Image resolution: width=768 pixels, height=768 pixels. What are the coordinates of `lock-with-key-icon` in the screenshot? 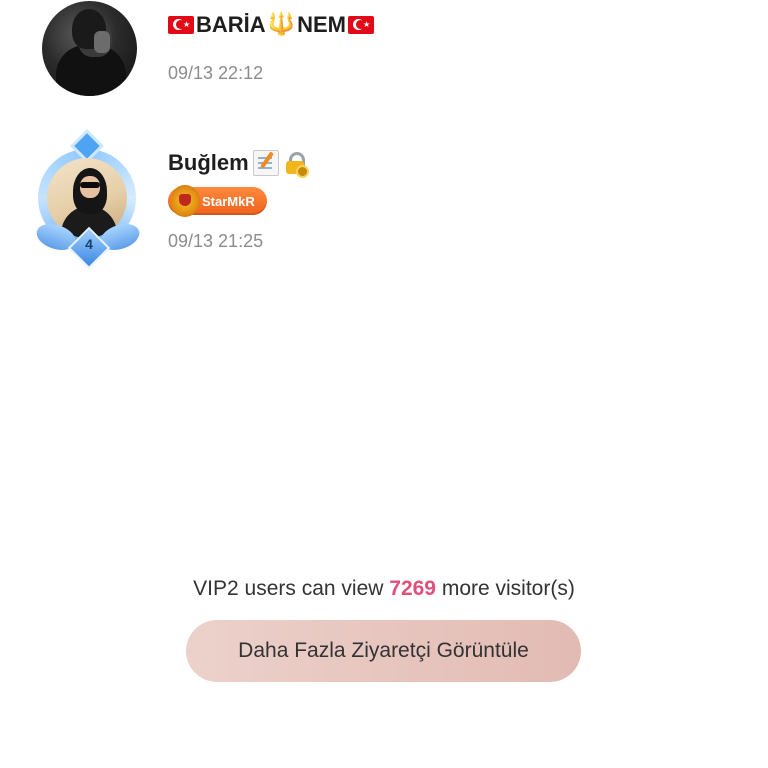 It's located at (296, 164).